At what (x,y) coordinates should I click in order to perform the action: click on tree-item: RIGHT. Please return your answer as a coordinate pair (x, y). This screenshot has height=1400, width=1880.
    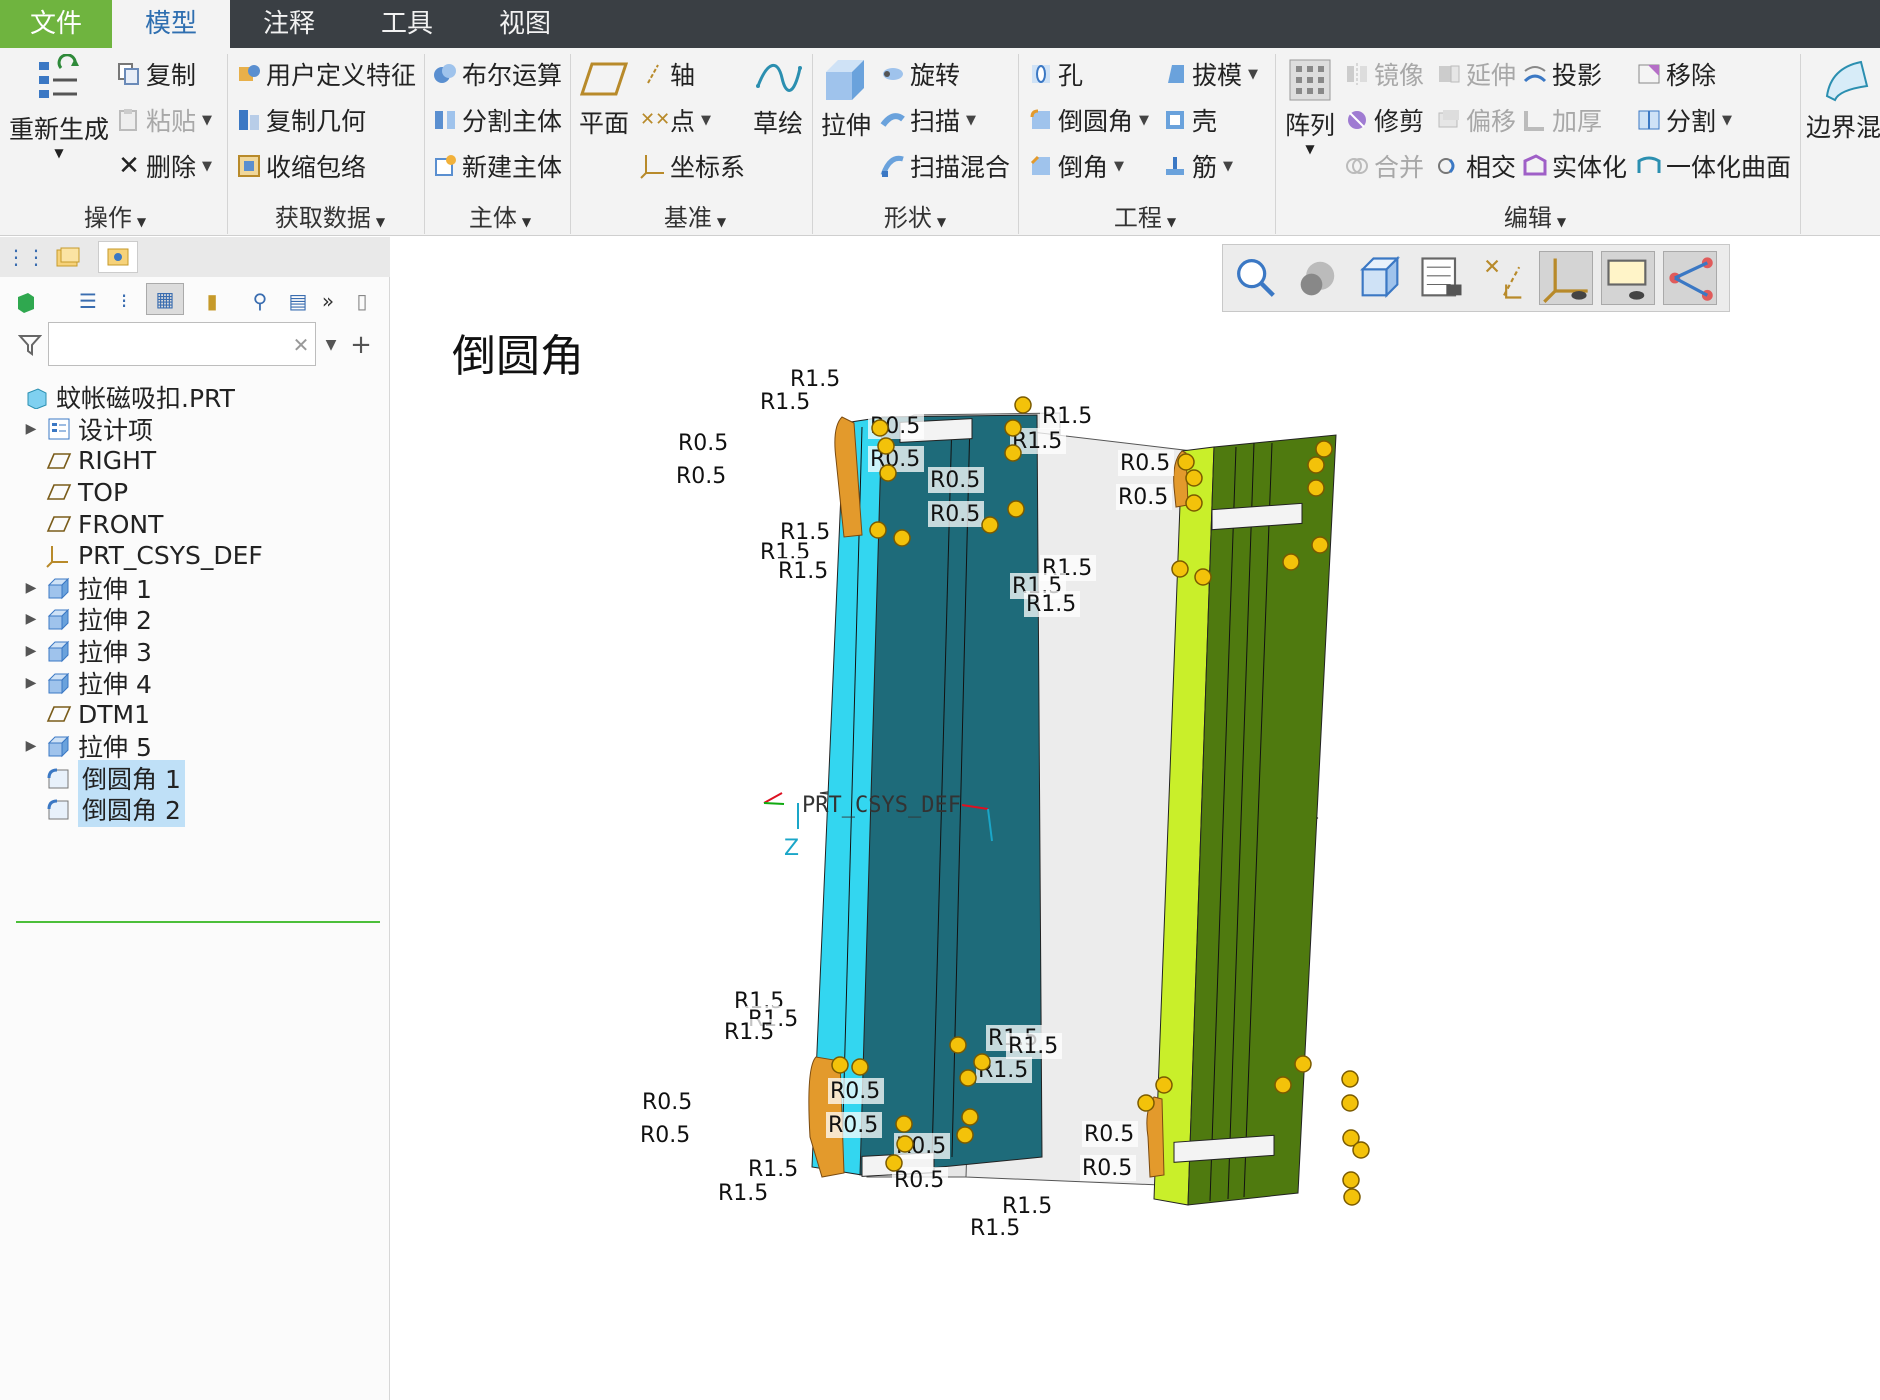
    Looking at the image, I should click on (78, 461).